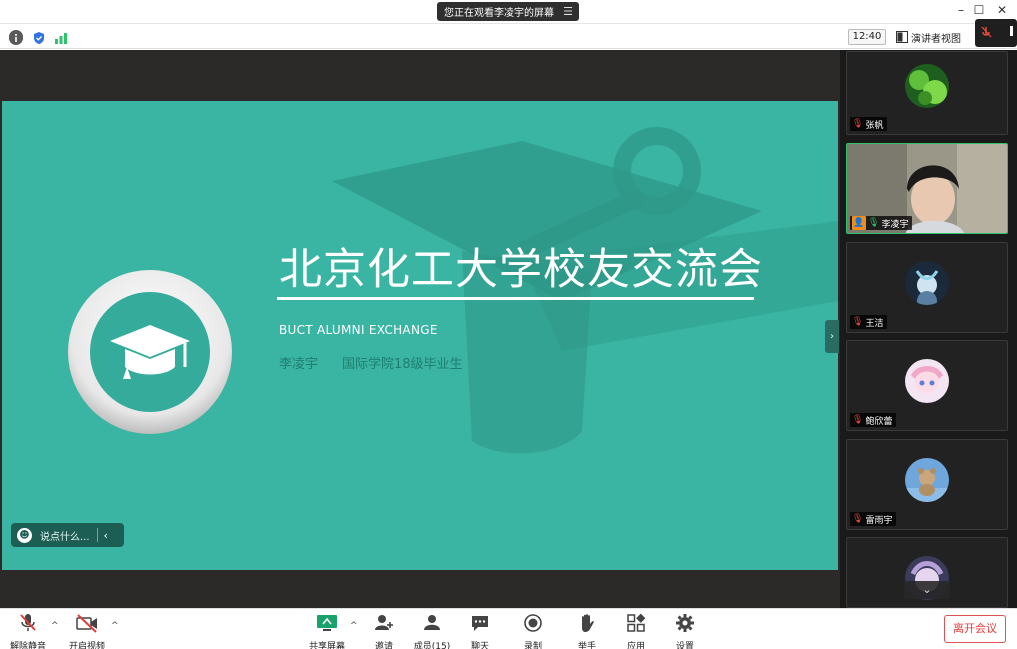  I want to click on speaker-view-button: 演讲者视图, so click(935, 37).